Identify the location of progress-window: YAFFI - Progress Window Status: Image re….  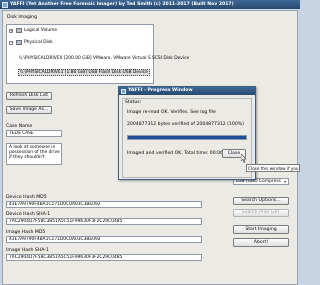
(187, 133).